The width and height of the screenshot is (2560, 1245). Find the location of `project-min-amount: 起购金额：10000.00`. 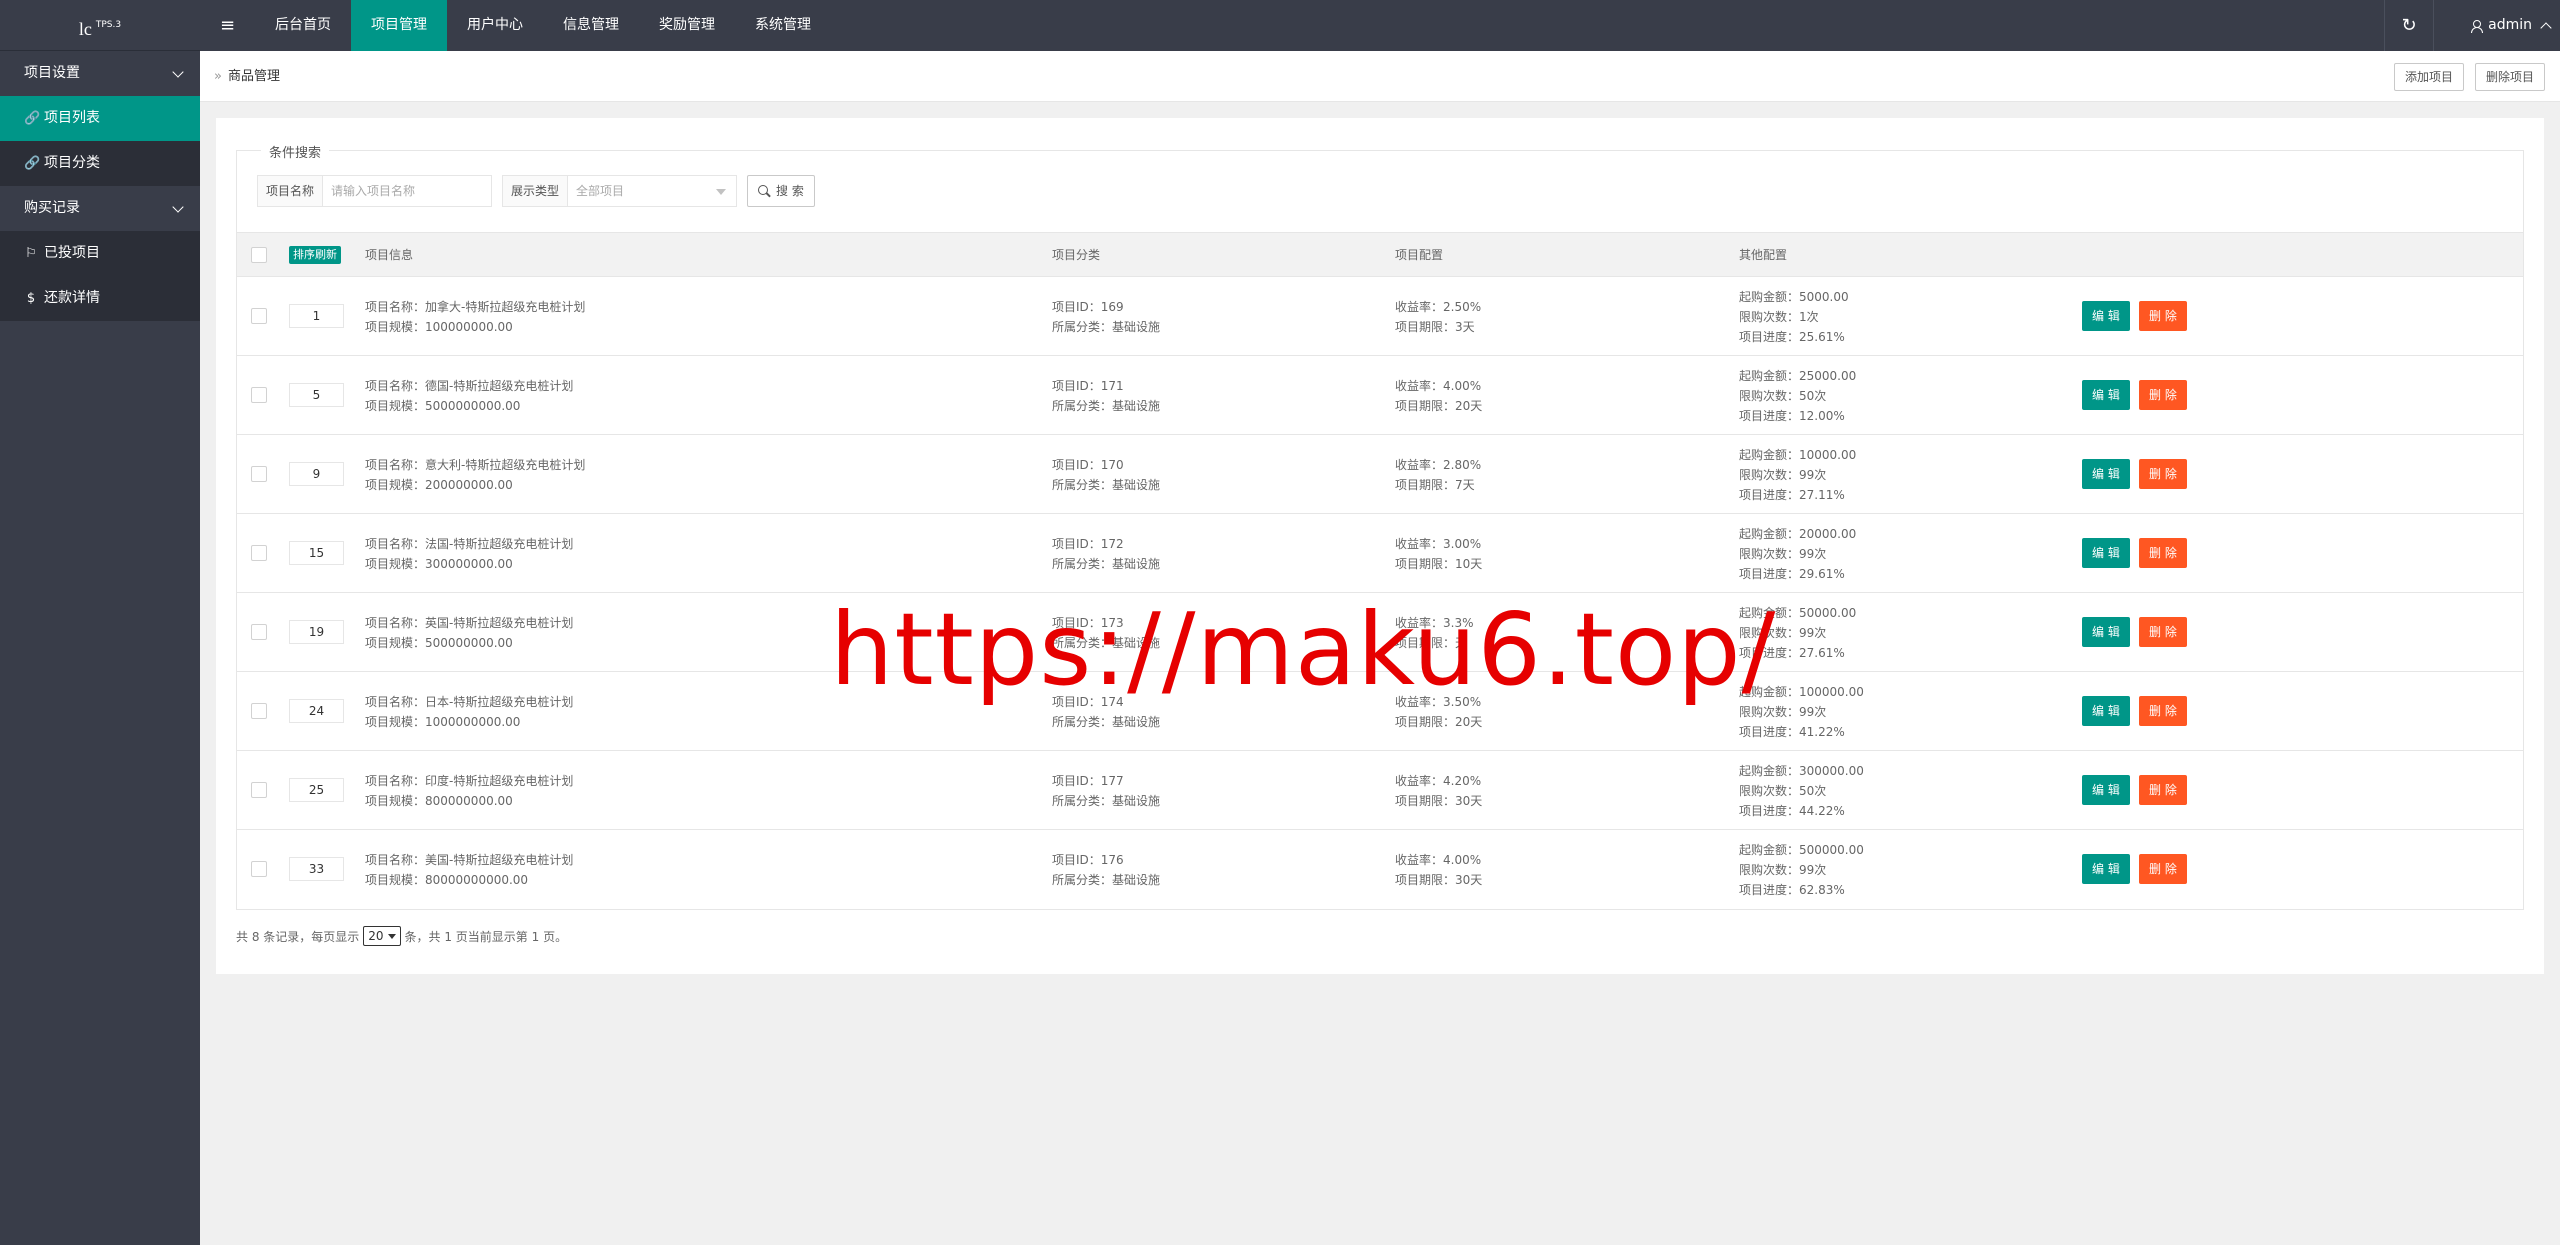

project-min-amount: 起购金额：10000.00 is located at coordinates (1798, 455).